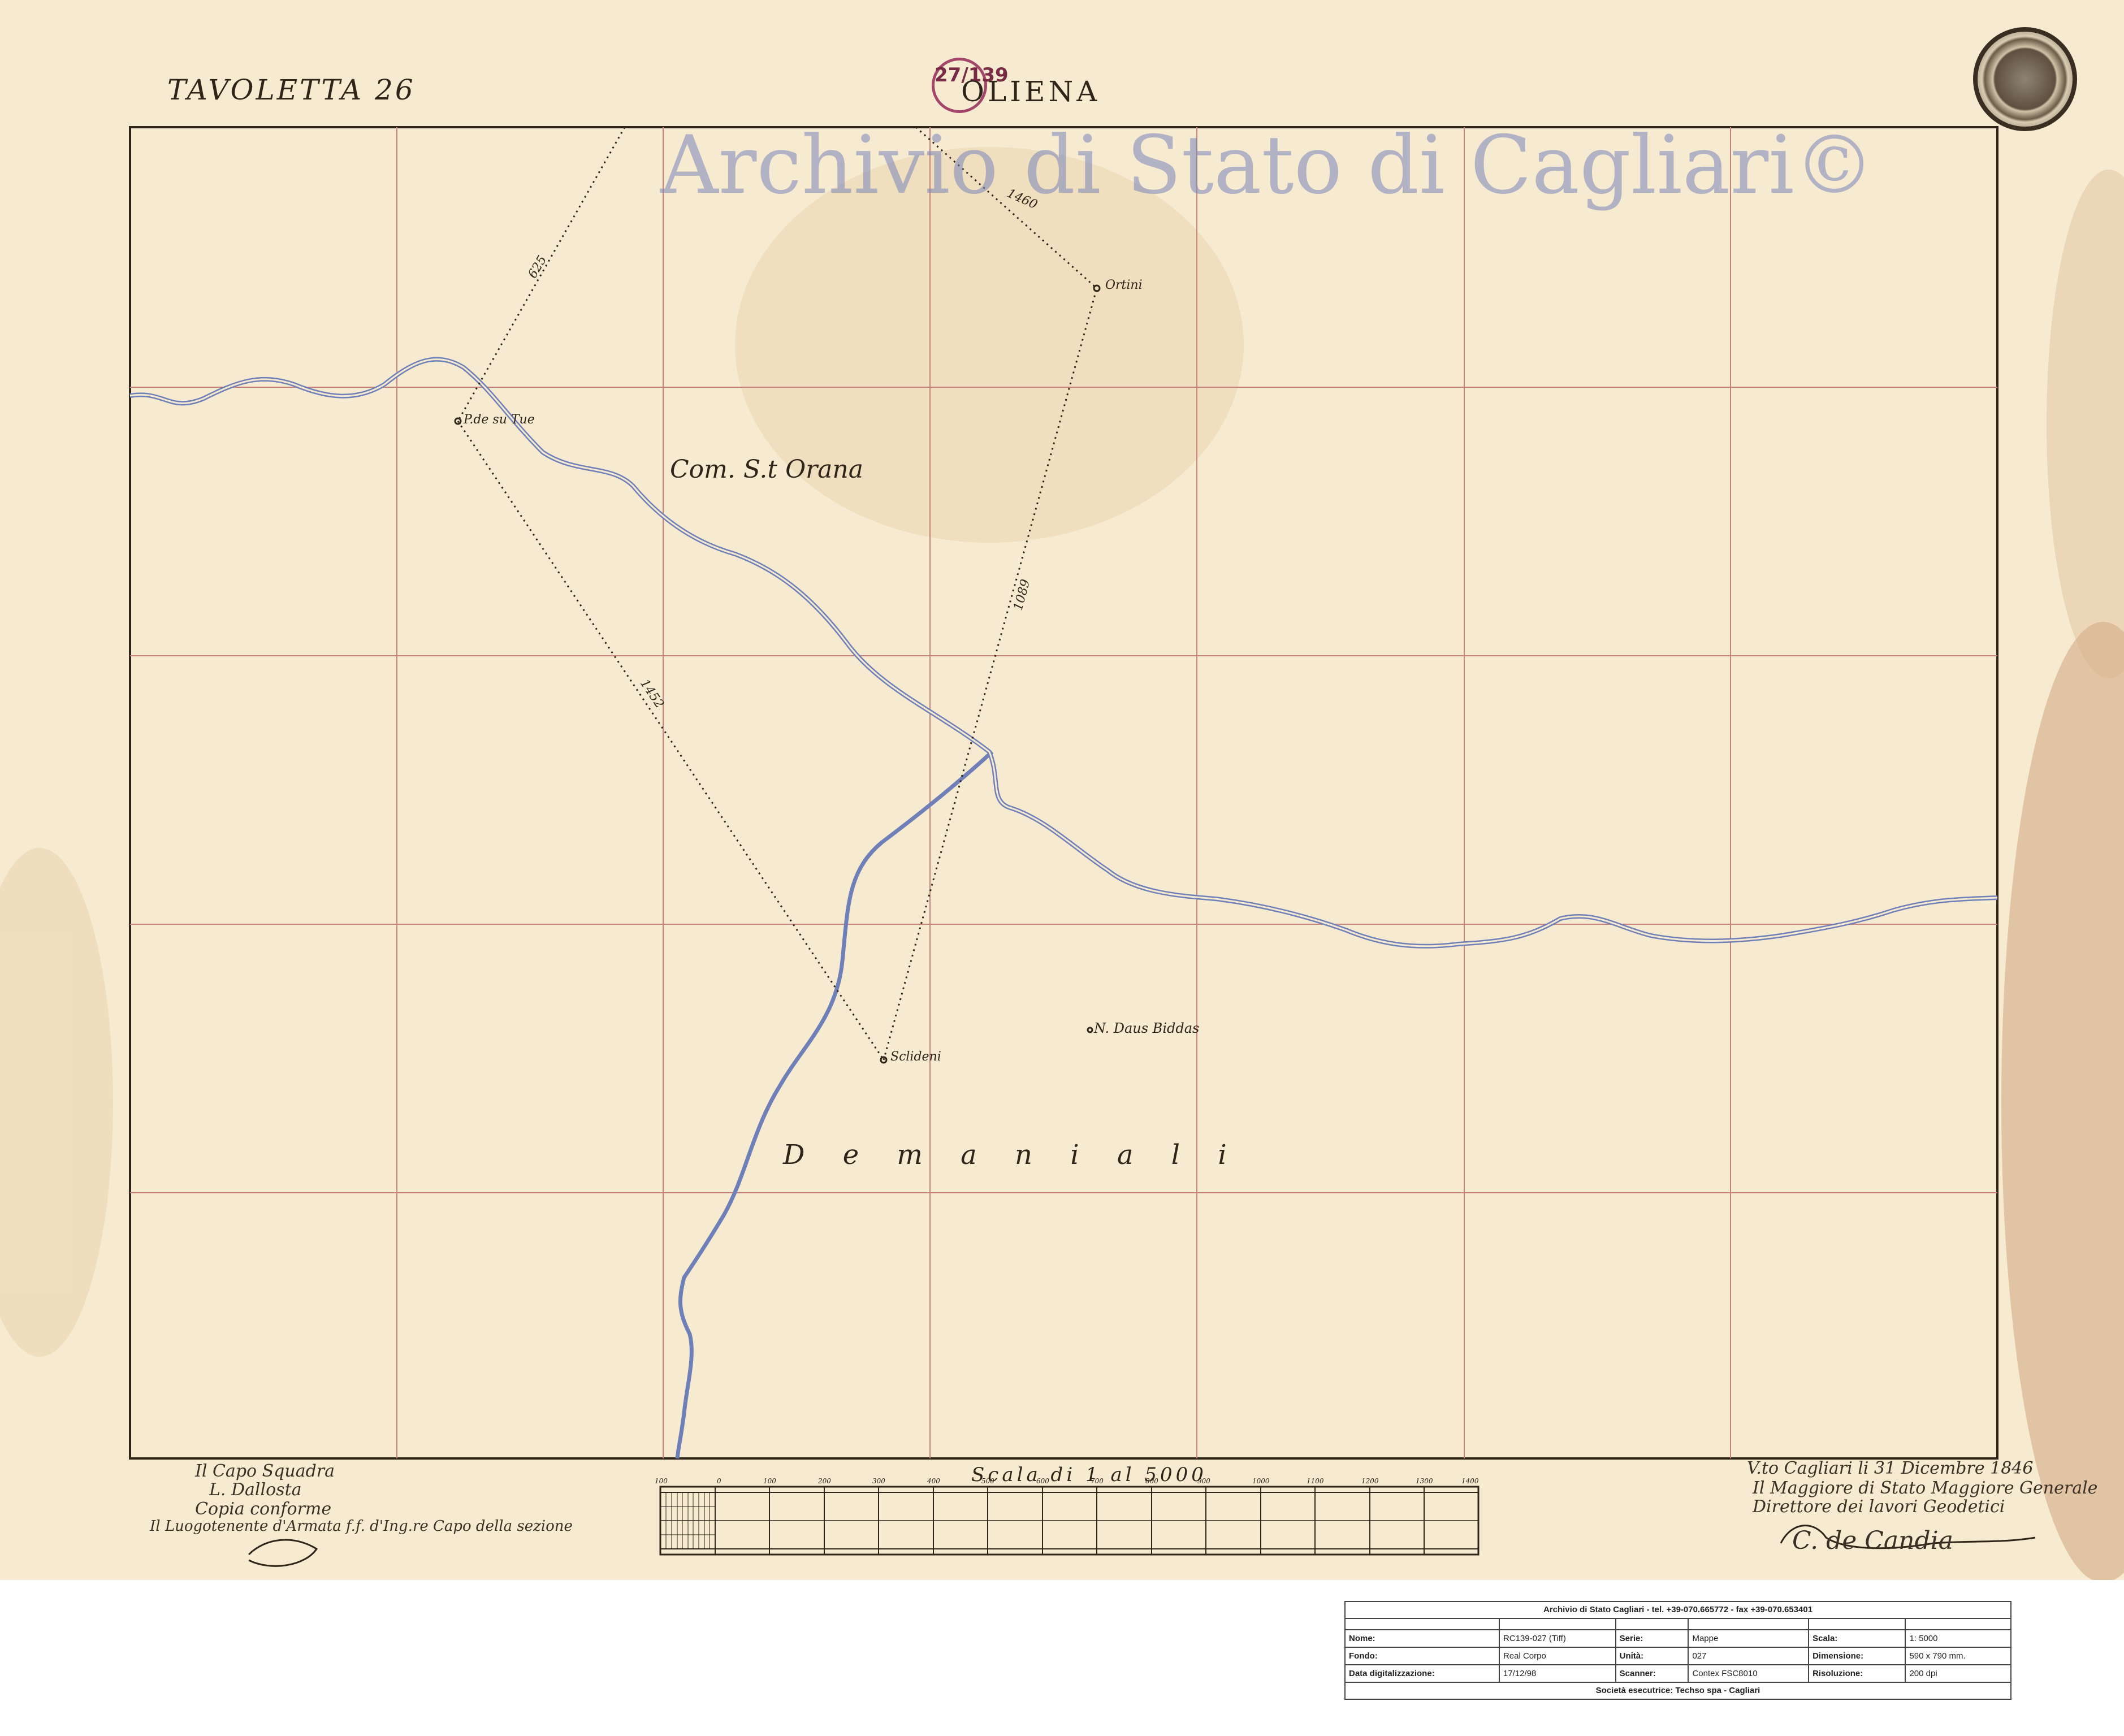 The width and height of the screenshot is (2124, 1736). I want to click on place-label-daus-biddas: N. Daus Biddas, so click(1147, 1028).